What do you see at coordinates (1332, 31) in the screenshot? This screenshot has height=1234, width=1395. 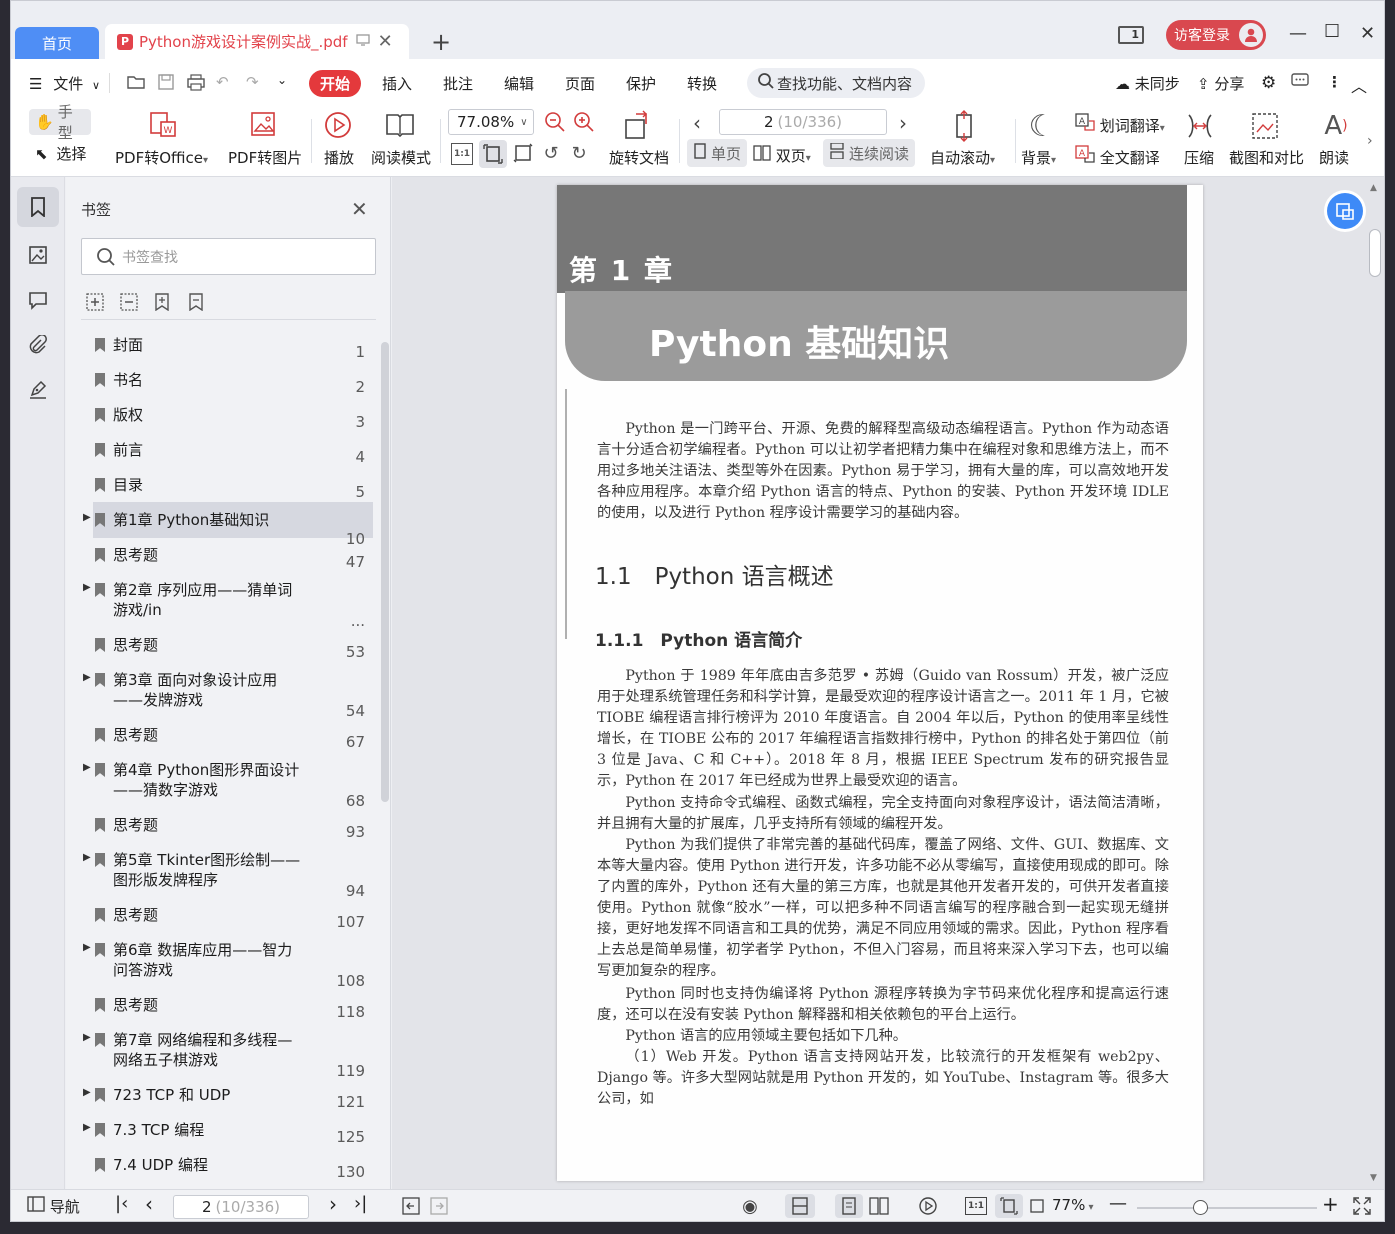 I see `maximize-icon: ☐` at bounding box center [1332, 31].